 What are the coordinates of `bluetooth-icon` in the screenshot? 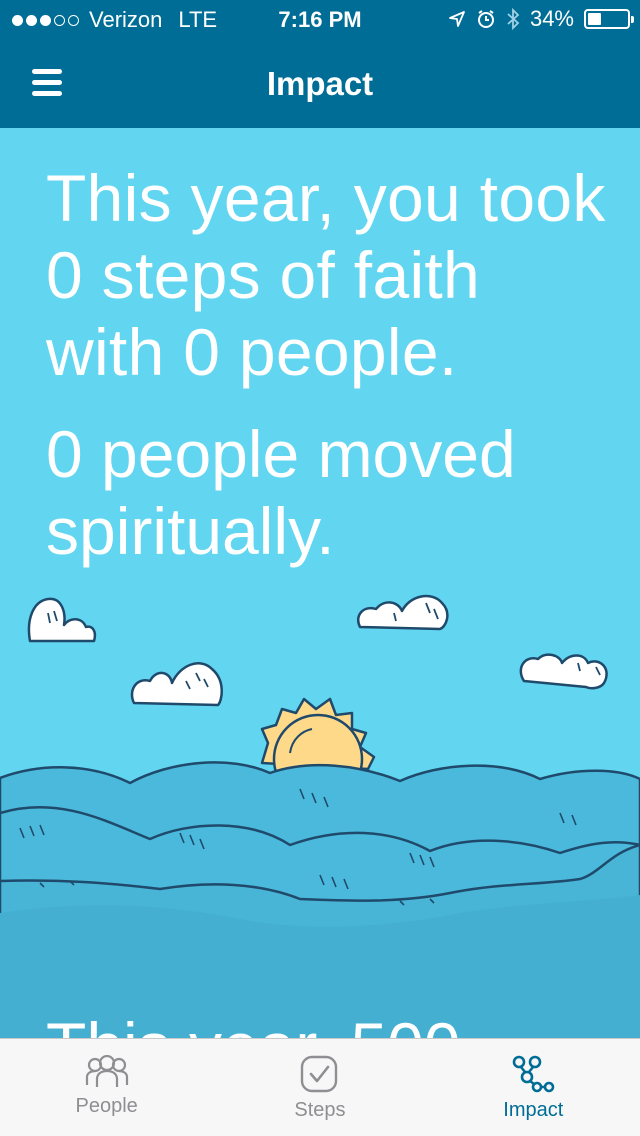 It's located at (513, 19).